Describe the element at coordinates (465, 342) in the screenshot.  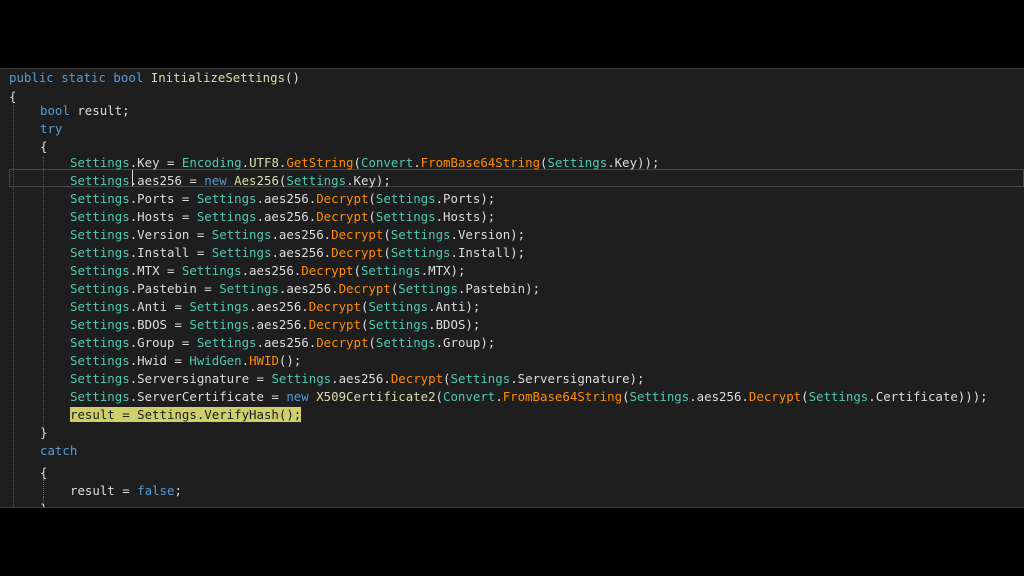
I see `code-token: .Group);` at that location.